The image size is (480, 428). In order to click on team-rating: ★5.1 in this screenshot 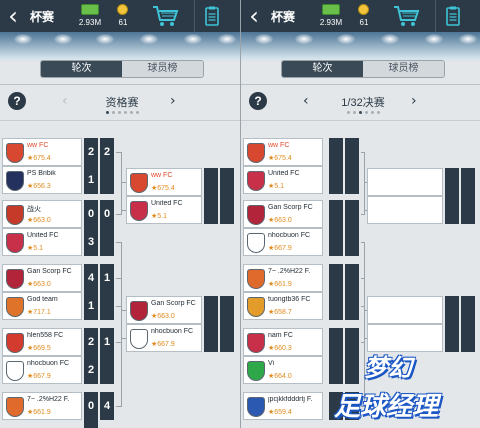, I will do `click(276, 186)`.